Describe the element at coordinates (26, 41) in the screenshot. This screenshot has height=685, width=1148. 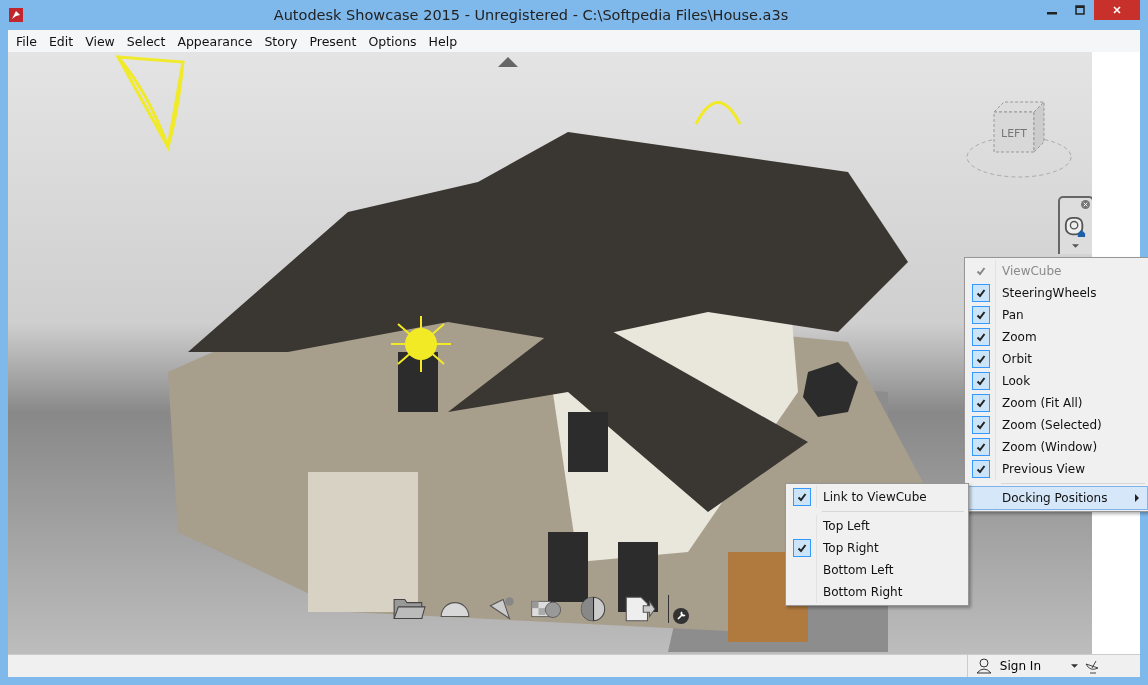
I see `menu-item: File` at that location.